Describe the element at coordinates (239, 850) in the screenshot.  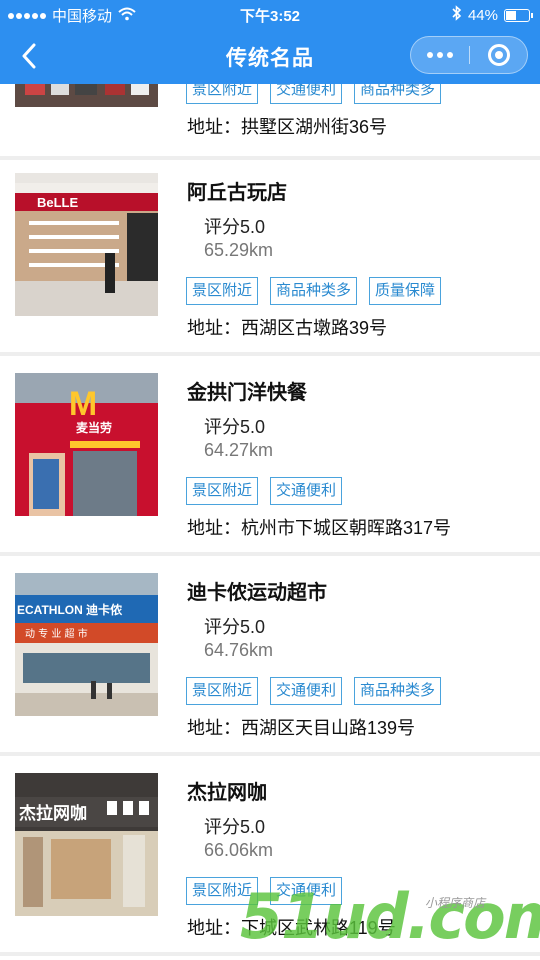
I see `shop-distance: 66.06km` at that location.